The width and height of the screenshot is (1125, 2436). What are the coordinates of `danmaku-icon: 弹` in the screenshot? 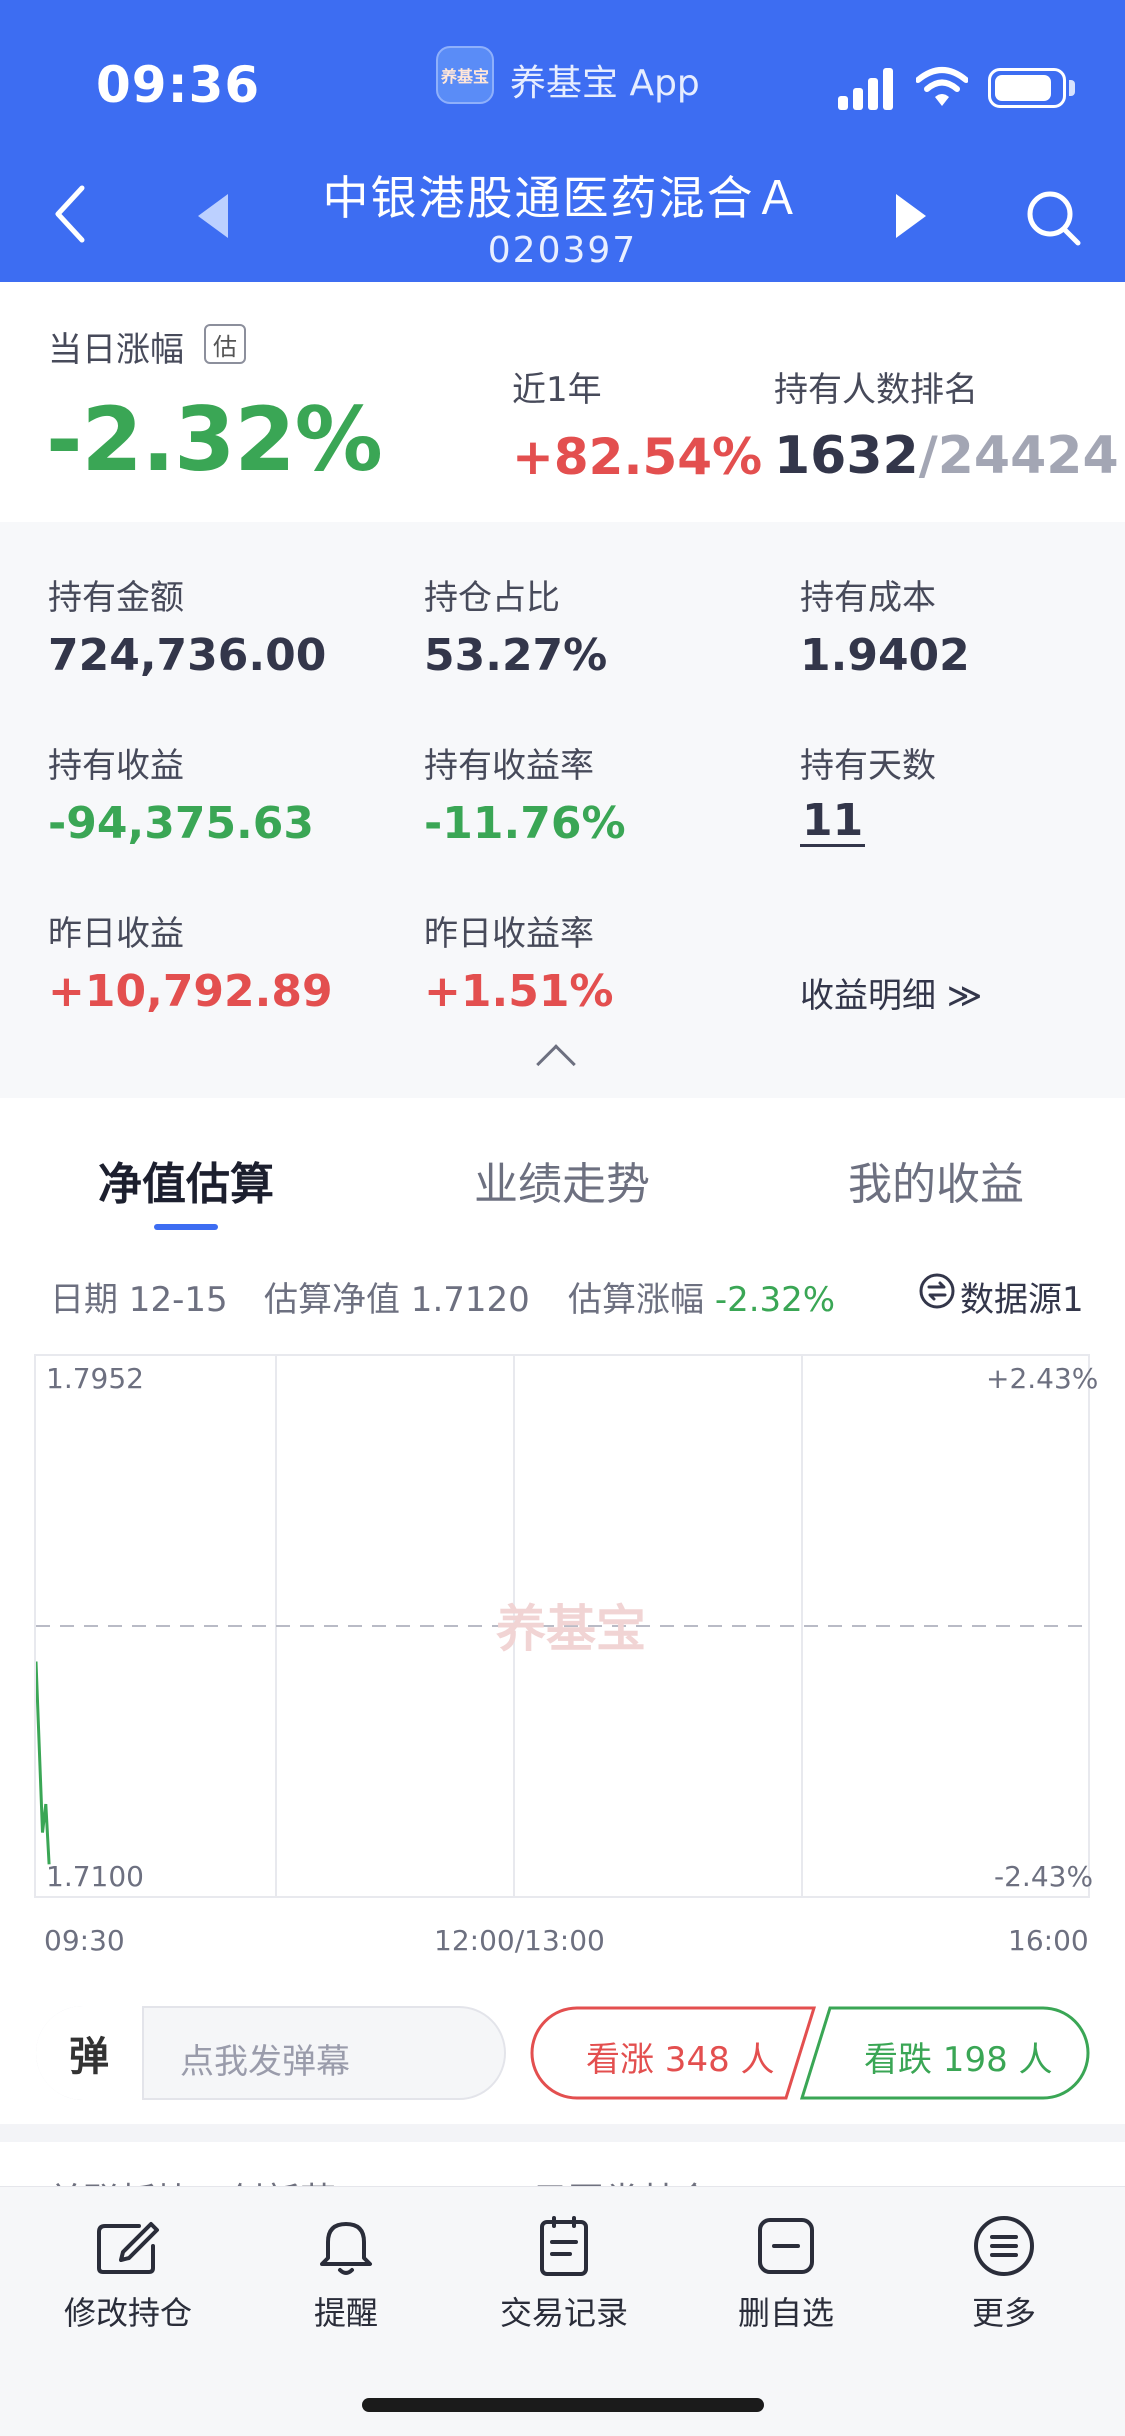 It's located at (90, 2053).